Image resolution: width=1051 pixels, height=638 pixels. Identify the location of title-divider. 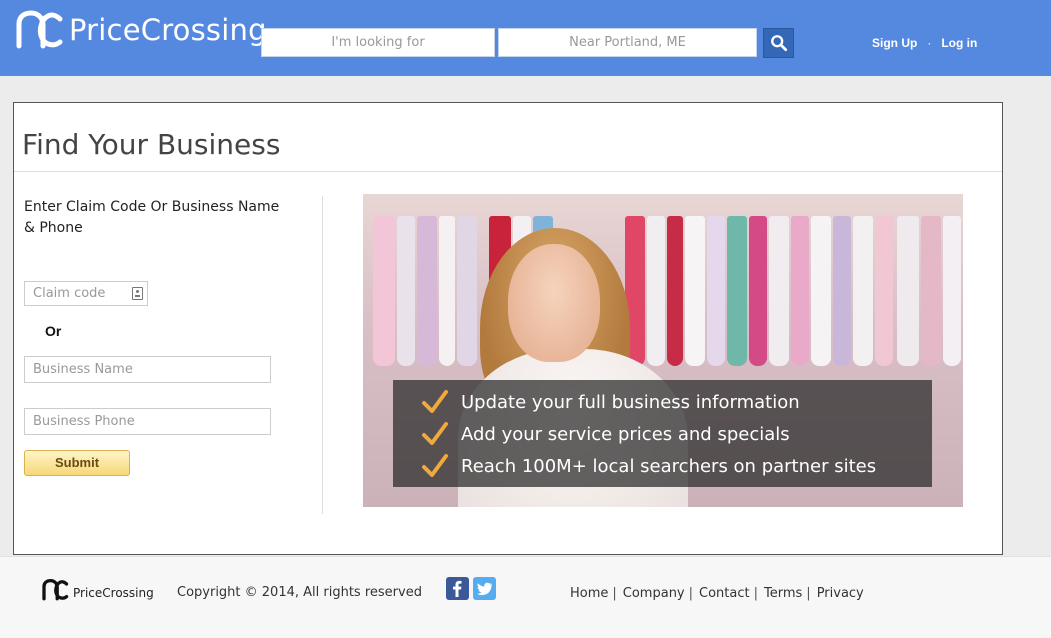
(508, 171).